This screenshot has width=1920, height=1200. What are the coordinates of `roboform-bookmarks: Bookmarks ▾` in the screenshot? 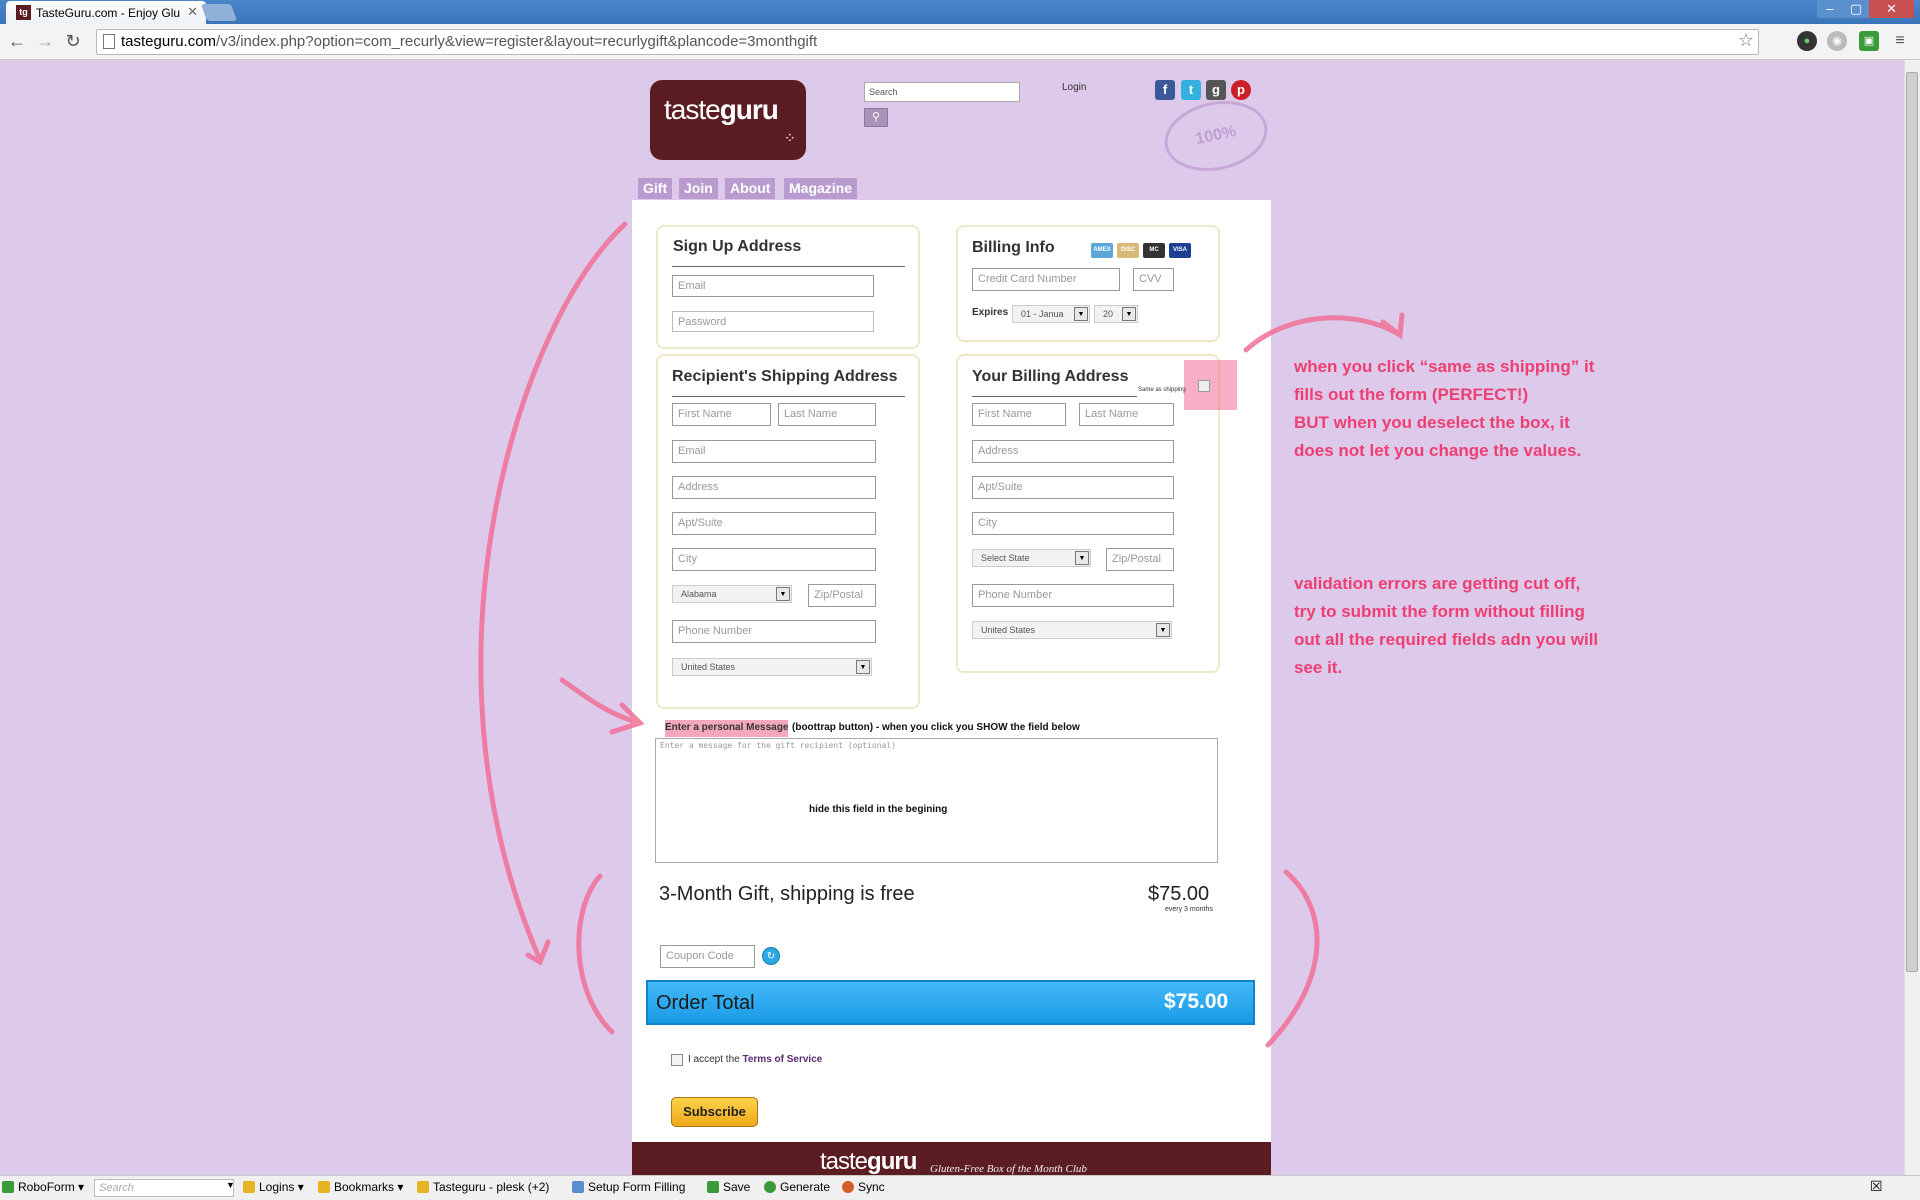 It's located at (360, 1187).